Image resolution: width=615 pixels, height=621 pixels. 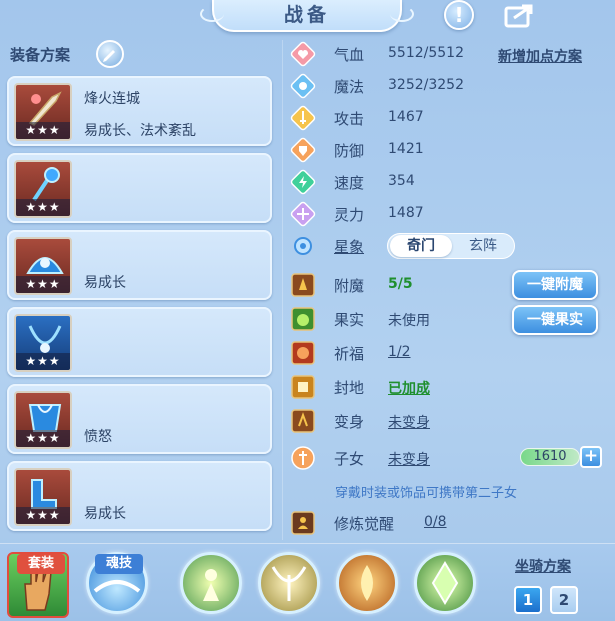 I want to click on plan-card-2: ★★★, so click(x=139, y=188).